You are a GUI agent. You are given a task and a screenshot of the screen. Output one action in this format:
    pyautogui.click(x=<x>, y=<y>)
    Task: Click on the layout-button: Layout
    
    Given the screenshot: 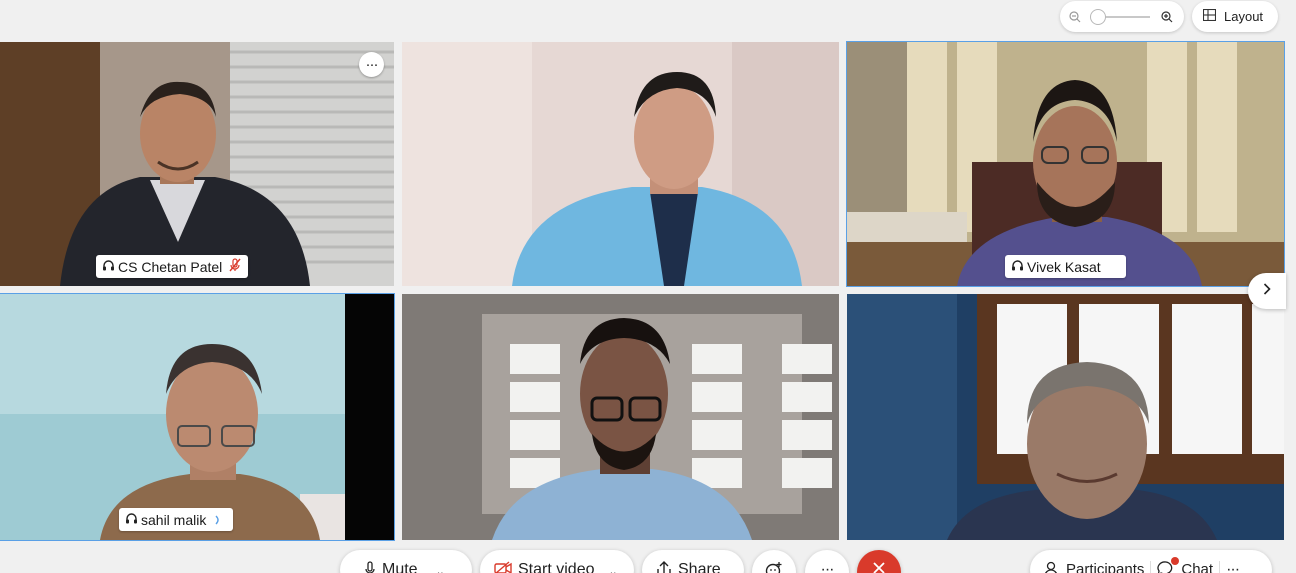 What is the action you would take?
    pyautogui.click(x=1235, y=16)
    